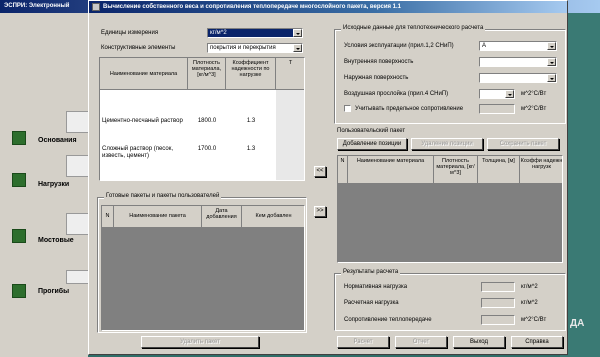  Describe the element at coordinates (537, 342) in the screenshot. I see `help-button: Справка` at that location.